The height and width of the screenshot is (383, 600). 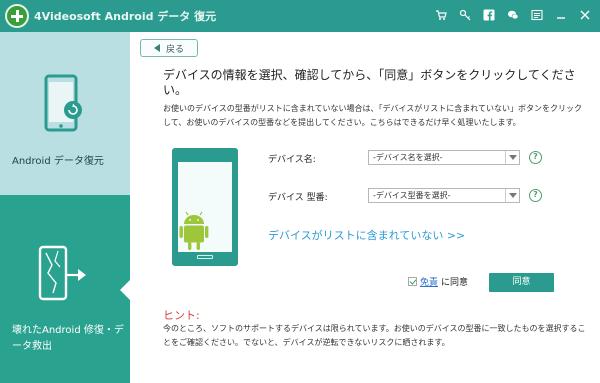 I want to click on agree-button: 同意, so click(x=521, y=282).